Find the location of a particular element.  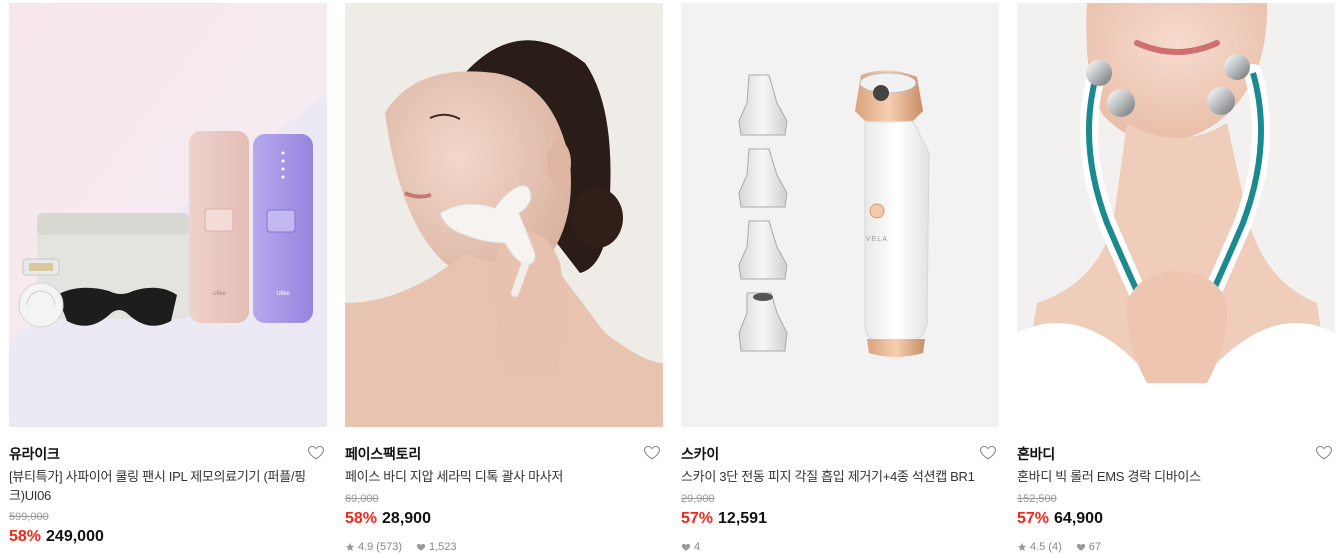

sale-price: 12,591 is located at coordinates (742, 518).